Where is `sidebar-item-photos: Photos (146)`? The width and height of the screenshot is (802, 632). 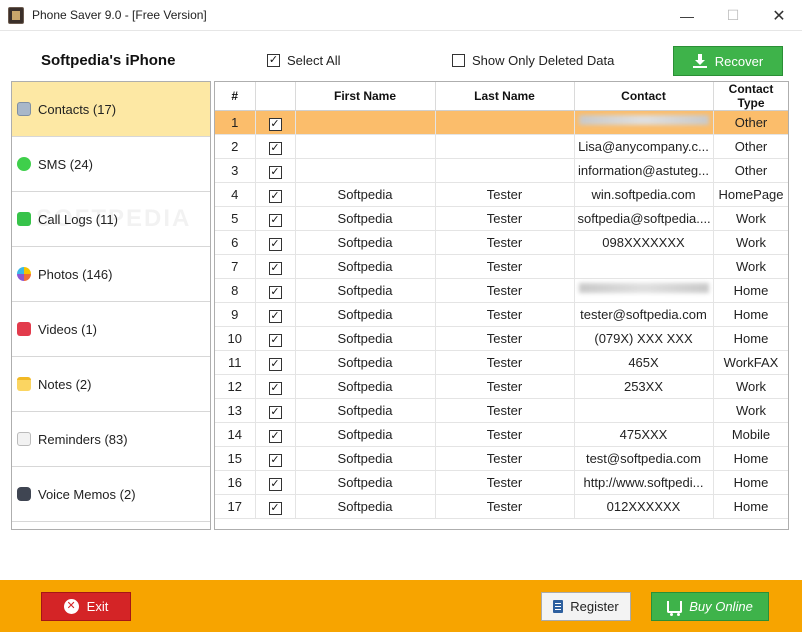 sidebar-item-photos: Photos (146) is located at coordinates (111, 274).